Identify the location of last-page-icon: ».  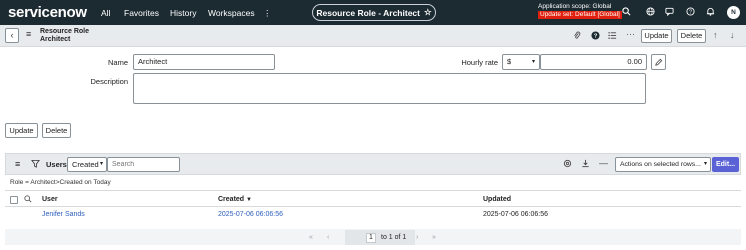
(434, 237).